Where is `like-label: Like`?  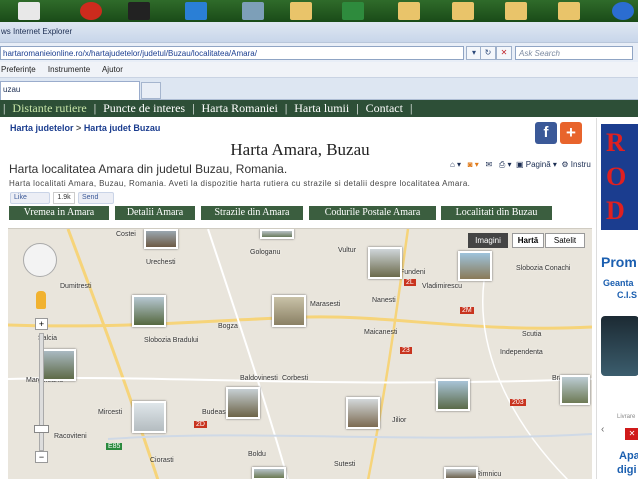
like-label: Like is located at coordinates (20, 197).